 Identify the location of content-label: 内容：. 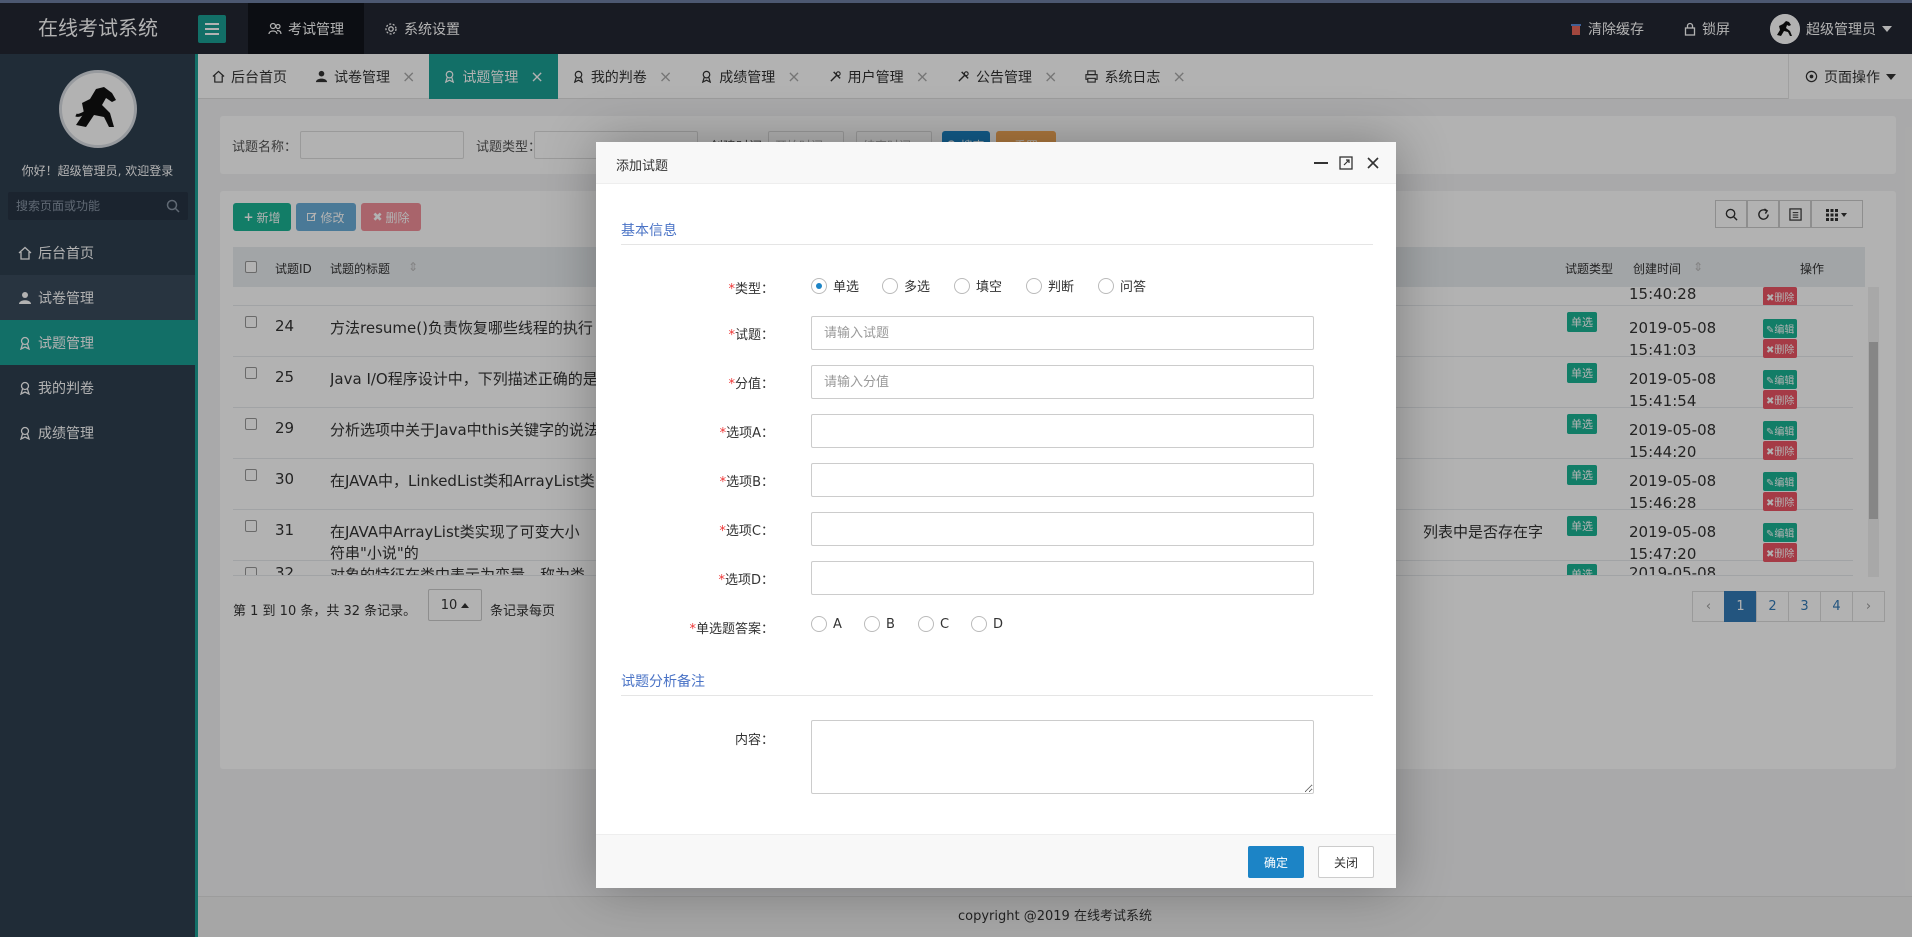
(754, 740).